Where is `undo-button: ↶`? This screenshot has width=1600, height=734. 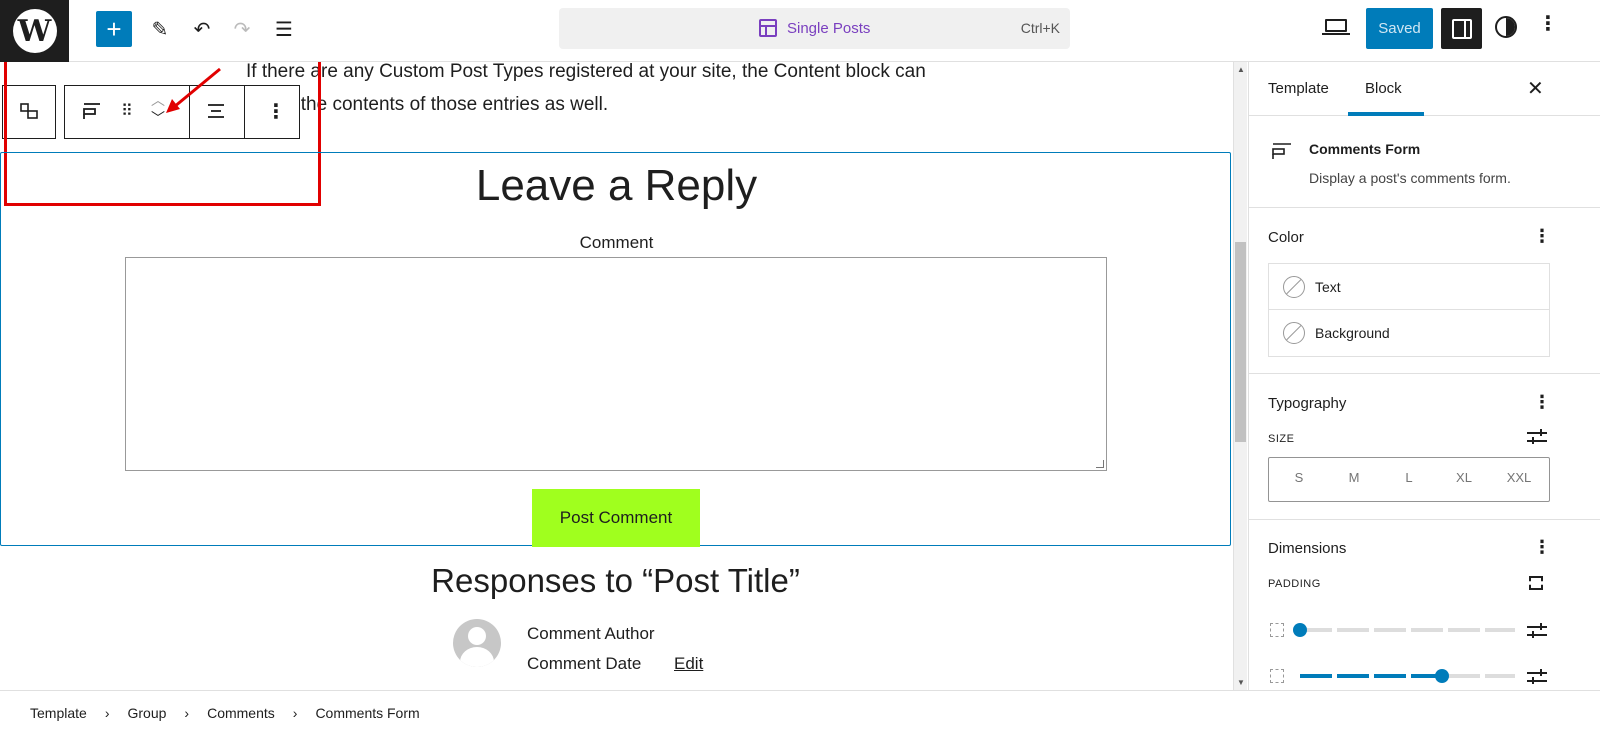 undo-button: ↶ is located at coordinates (202, 29).